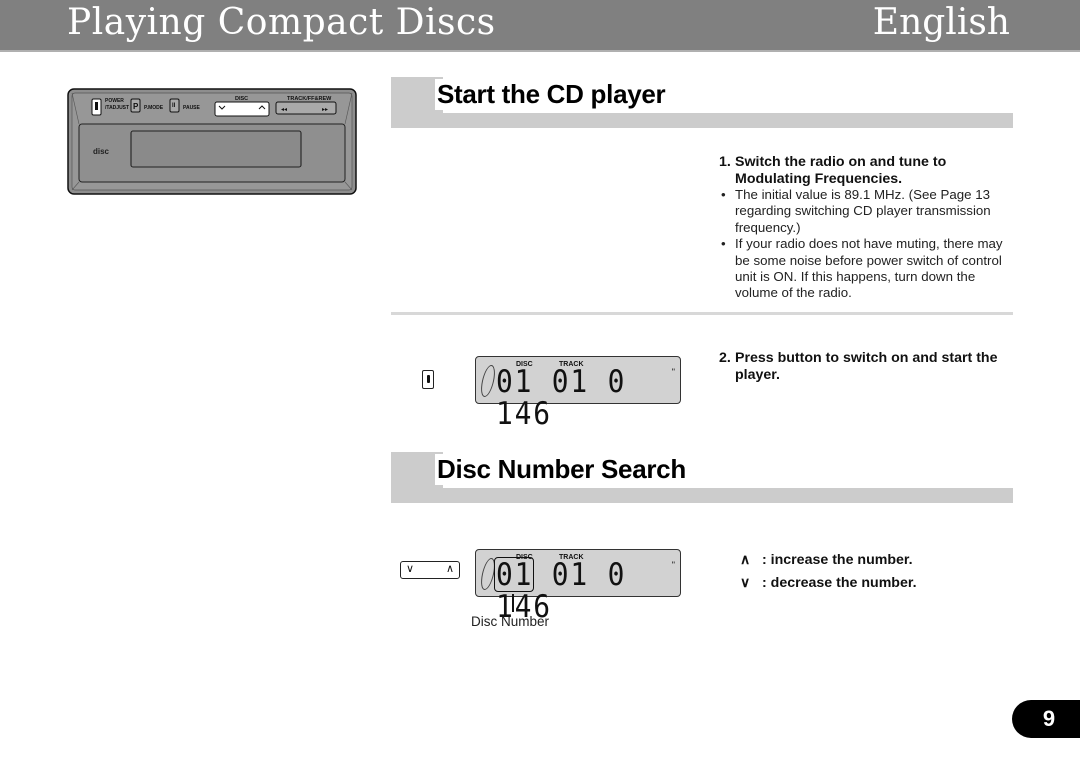 Image resolution: width=1080 pixels, height=760 pixels. I want to click on disc-icon, so click(488, 381).